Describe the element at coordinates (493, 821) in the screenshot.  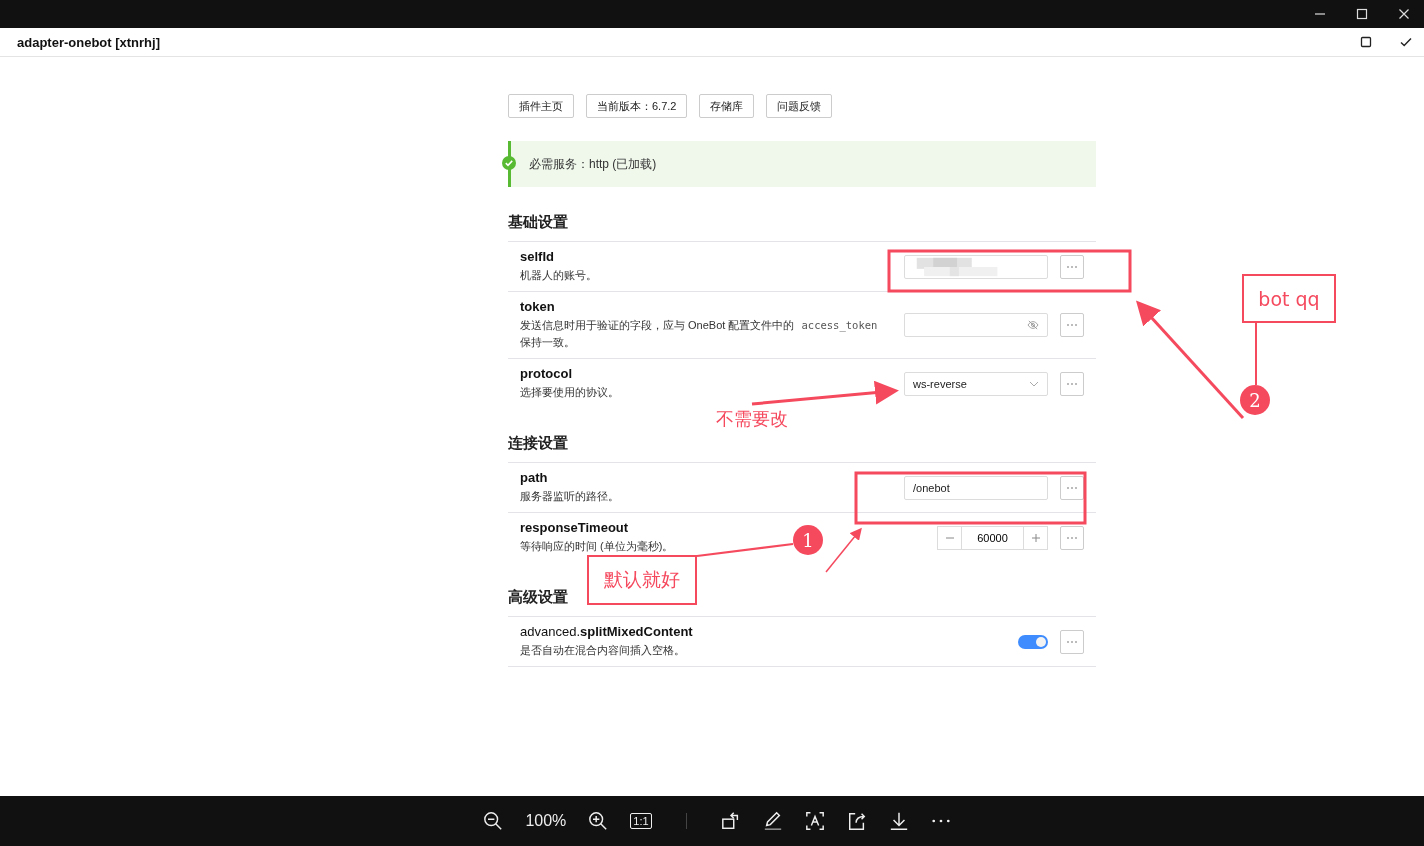
I see `zoom-out-icon` at that location.